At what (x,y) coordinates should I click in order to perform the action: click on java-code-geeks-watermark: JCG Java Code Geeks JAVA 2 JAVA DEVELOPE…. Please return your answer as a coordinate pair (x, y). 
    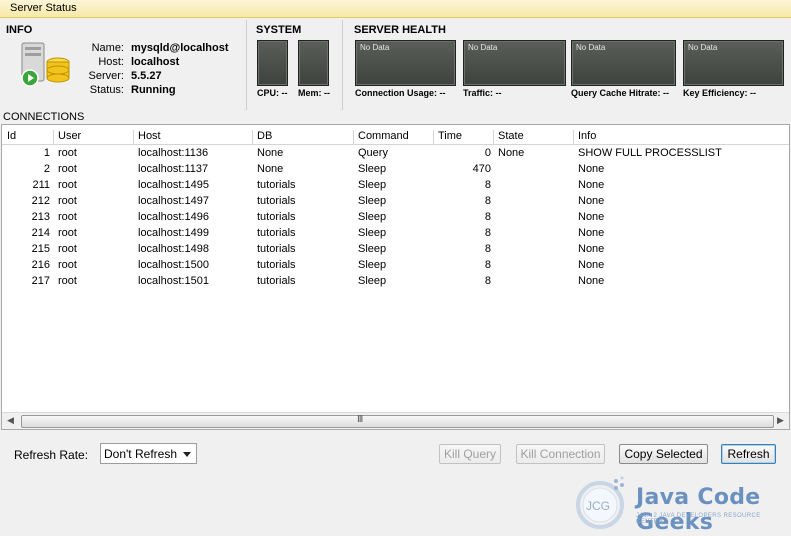
    Looking at the image, I should click on (679, 505).